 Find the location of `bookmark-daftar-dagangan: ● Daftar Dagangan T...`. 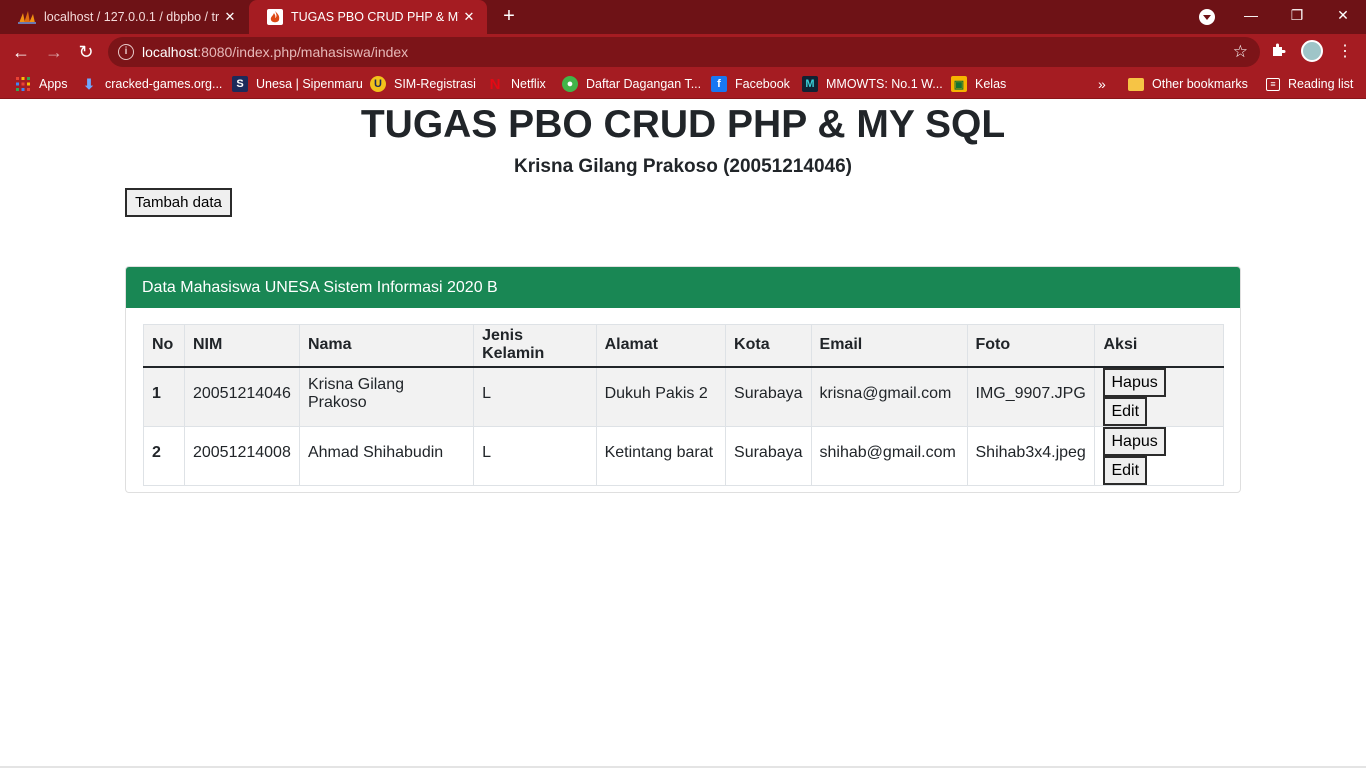

bookmark-daftar-dagangan: ● Daftar Dagangan T... is located at coordinates (631, 84).